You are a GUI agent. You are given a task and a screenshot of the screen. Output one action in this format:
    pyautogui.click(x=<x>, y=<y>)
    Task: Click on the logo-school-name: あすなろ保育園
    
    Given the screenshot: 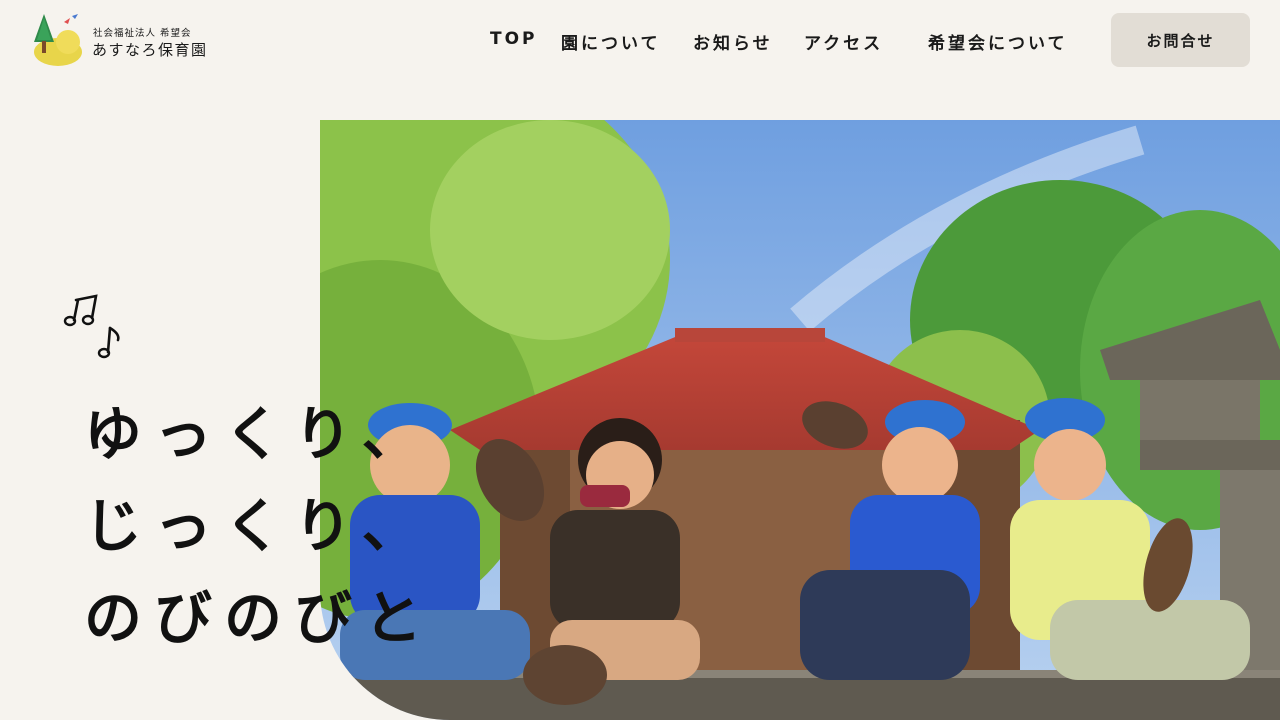 What is the action you would take?
    pyautogui.click(x=150, y=50)
    